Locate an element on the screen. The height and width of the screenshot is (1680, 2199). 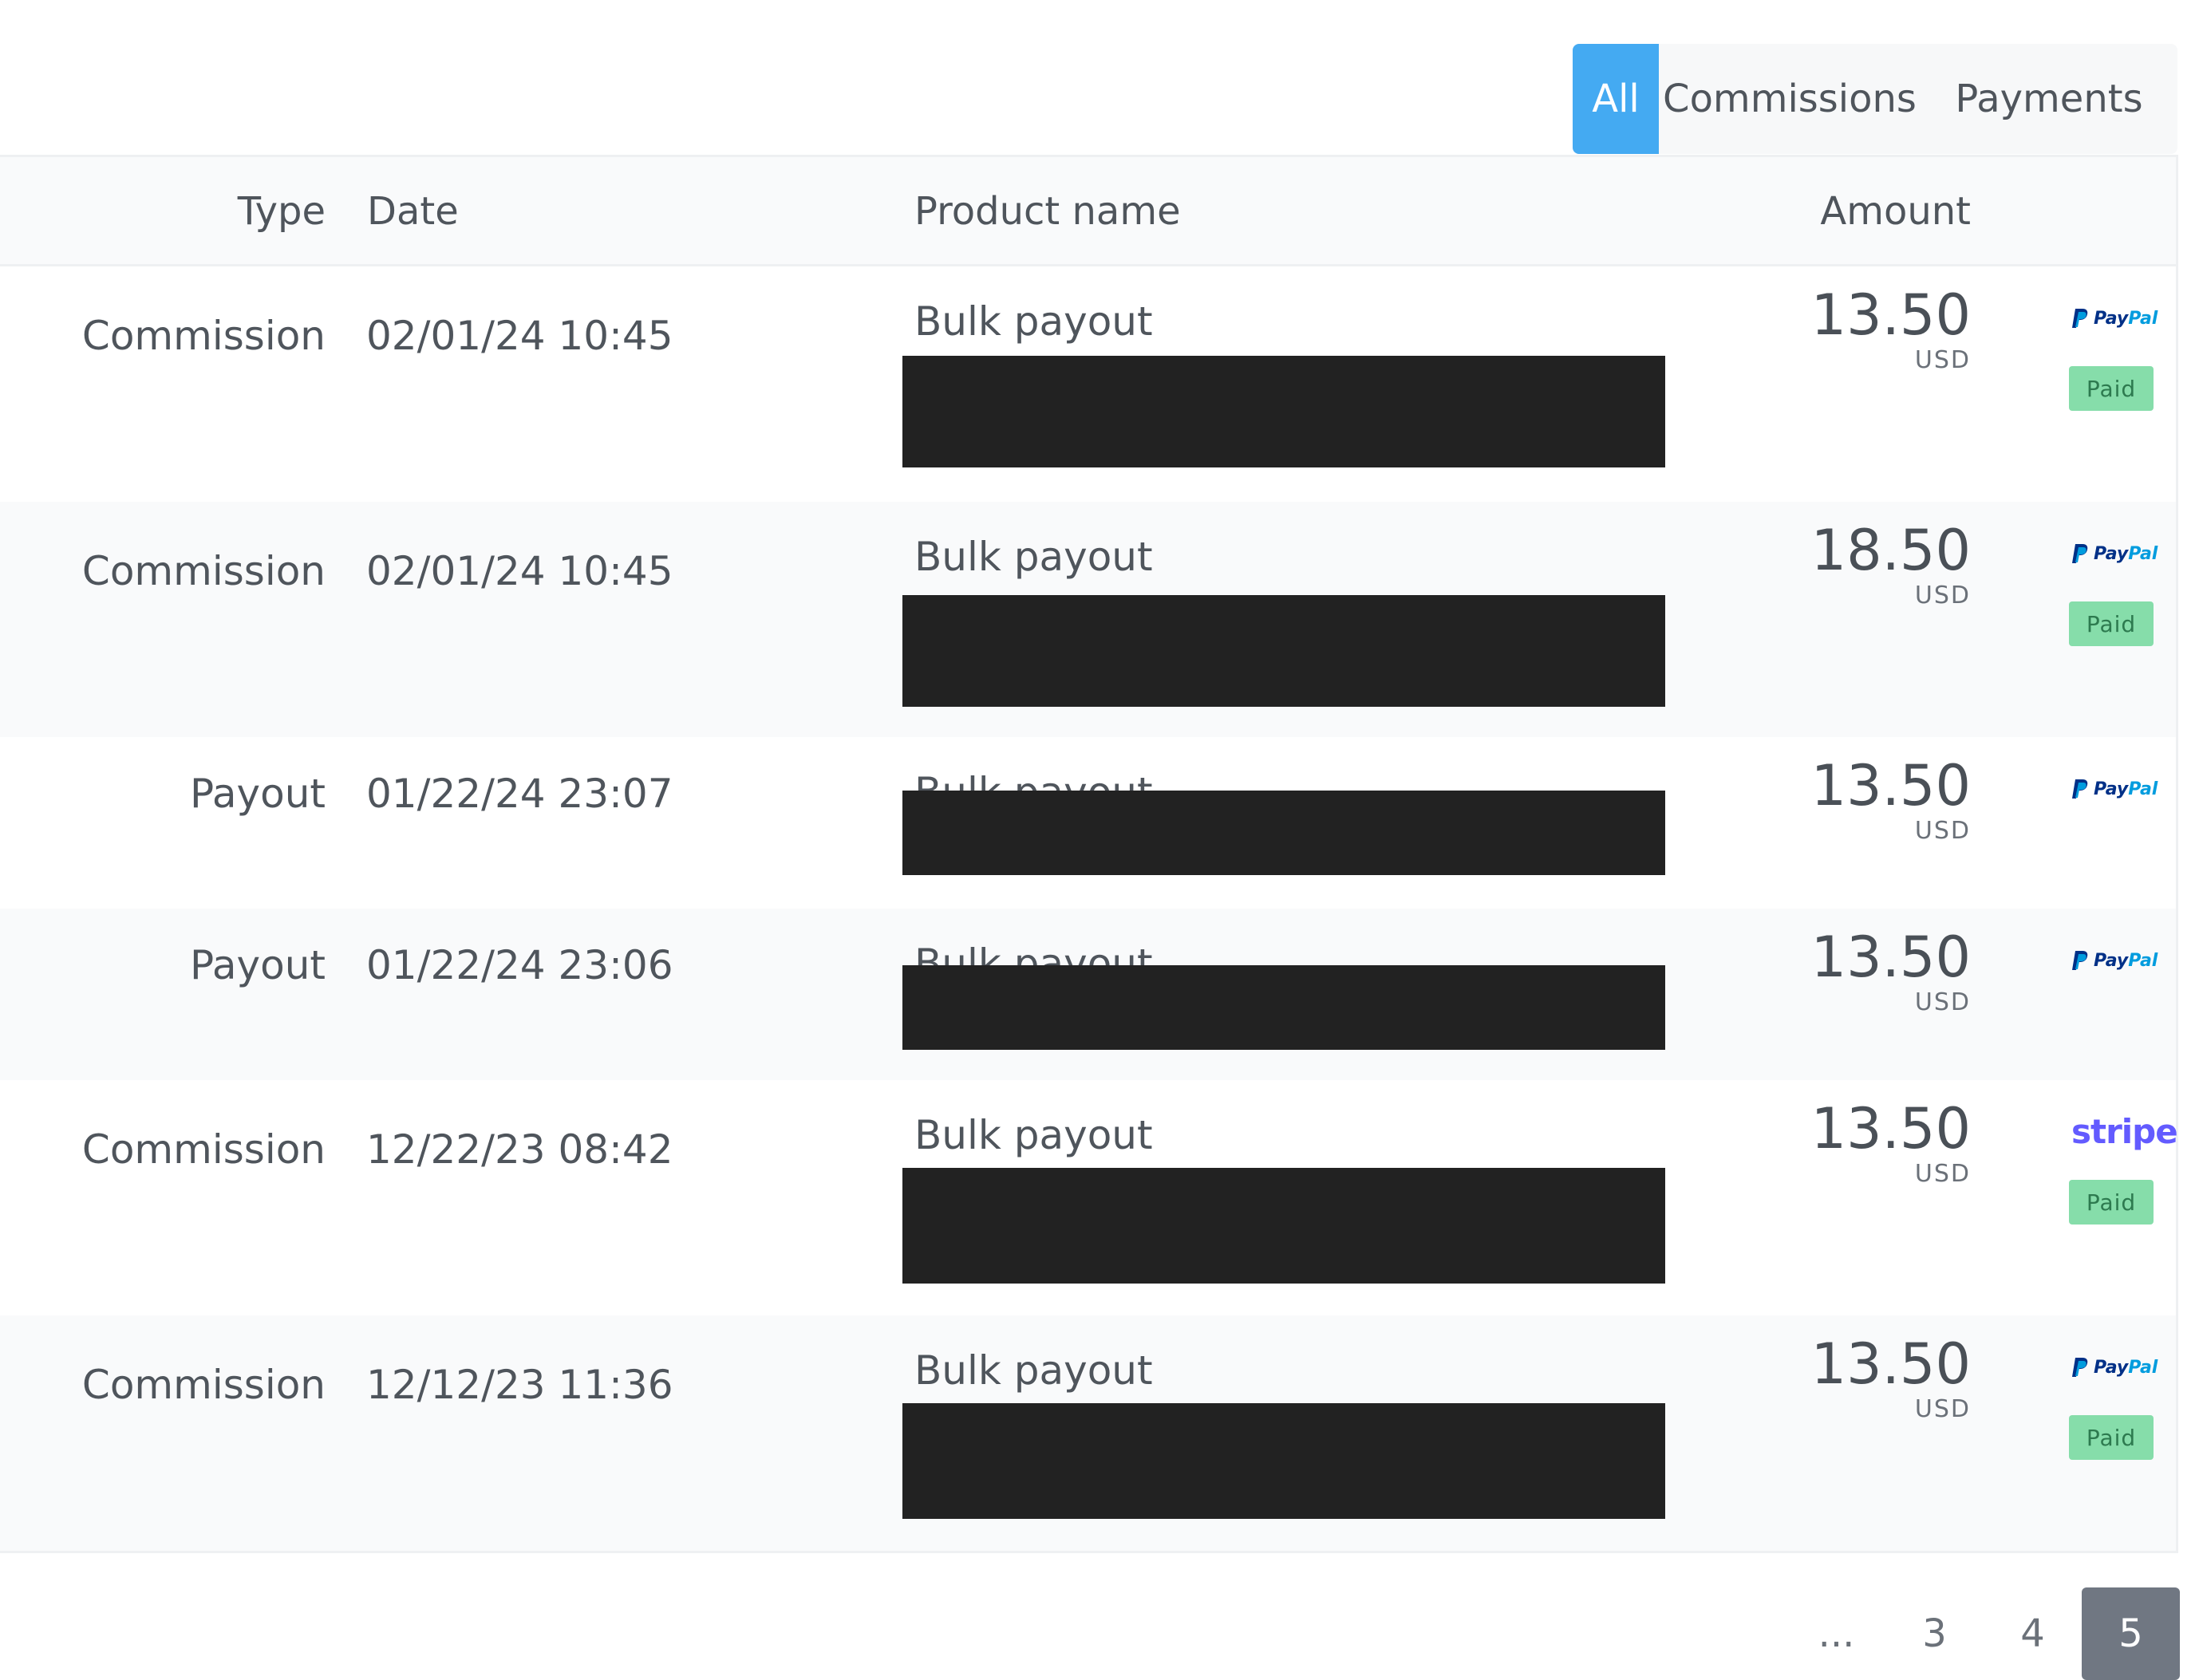
pagination: ... 3 4 5 is located at coordinates (1983, 1633).